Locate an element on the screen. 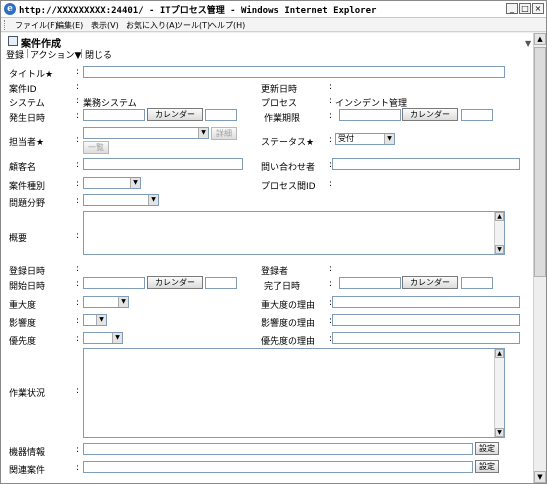  customer-label: 顧客名 is located at coordinates (23, 168).